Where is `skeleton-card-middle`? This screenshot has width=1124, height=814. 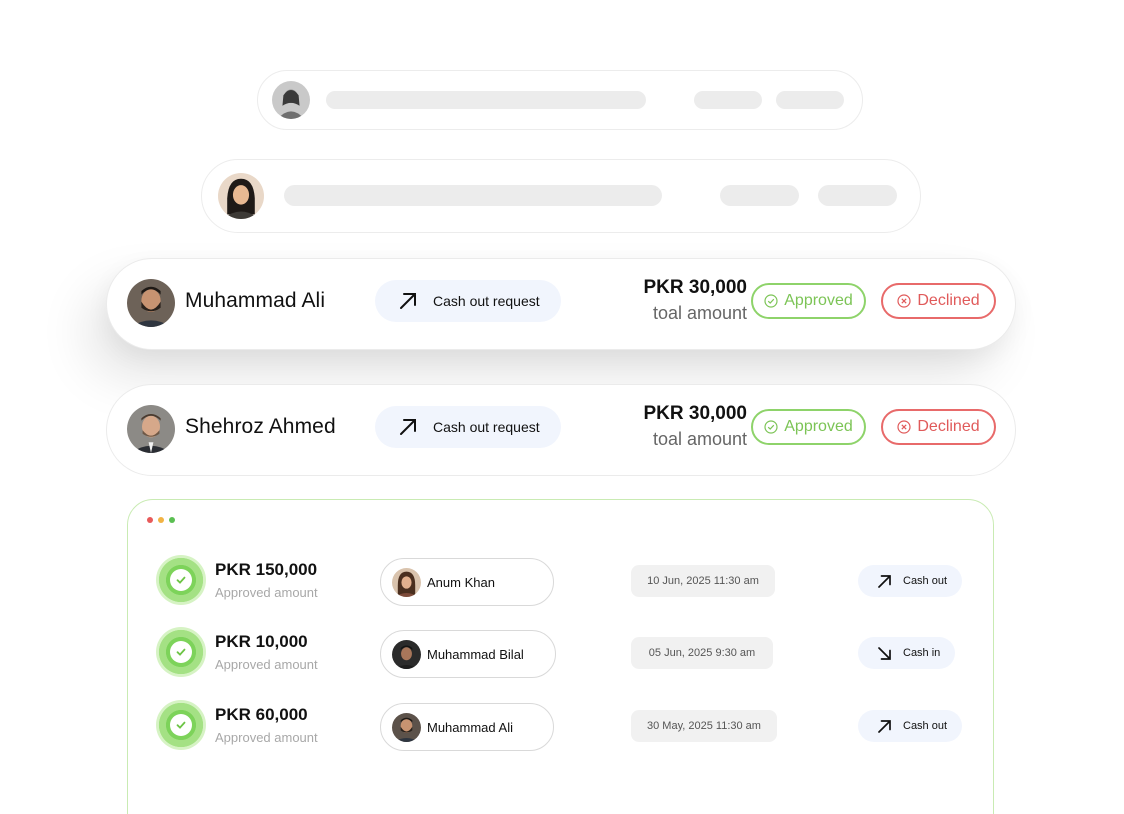
skeleton-card-middle is located at coordinates (561, 196).